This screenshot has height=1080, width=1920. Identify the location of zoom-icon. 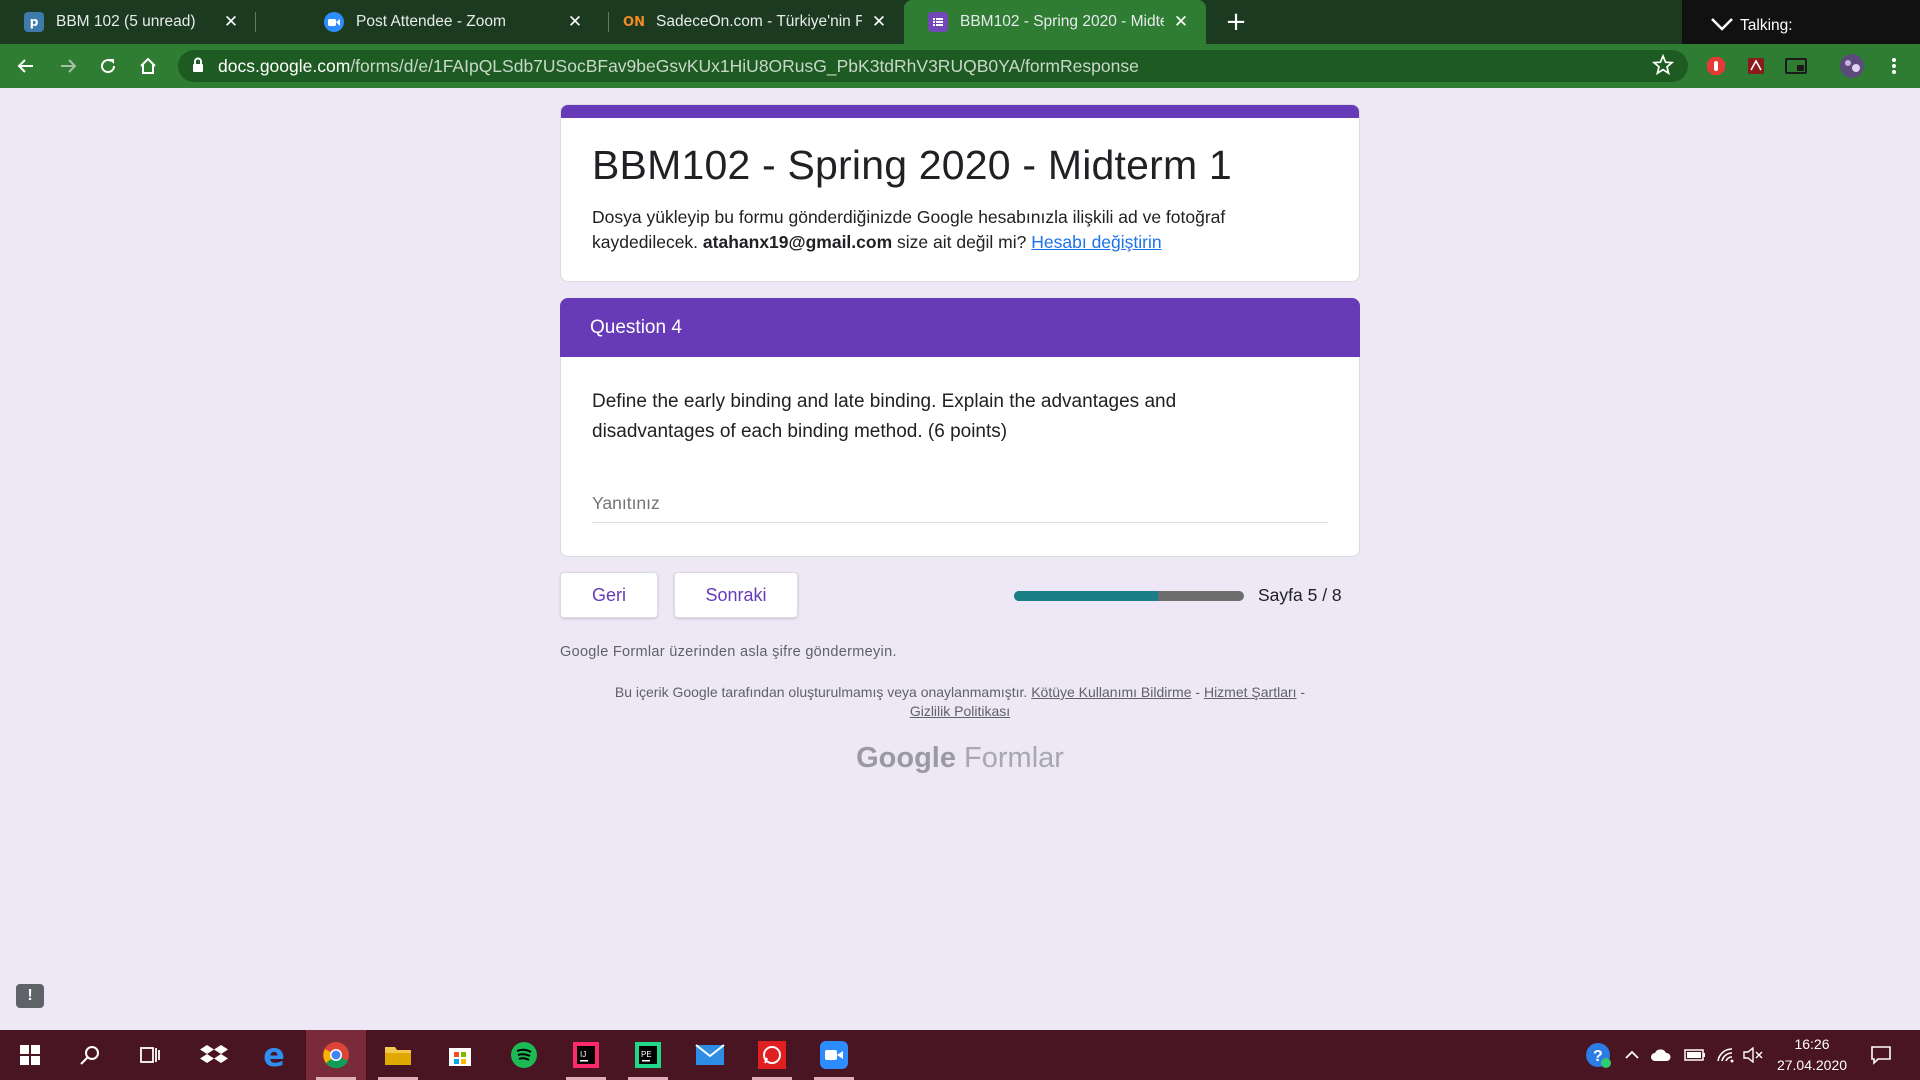
(334, 22).